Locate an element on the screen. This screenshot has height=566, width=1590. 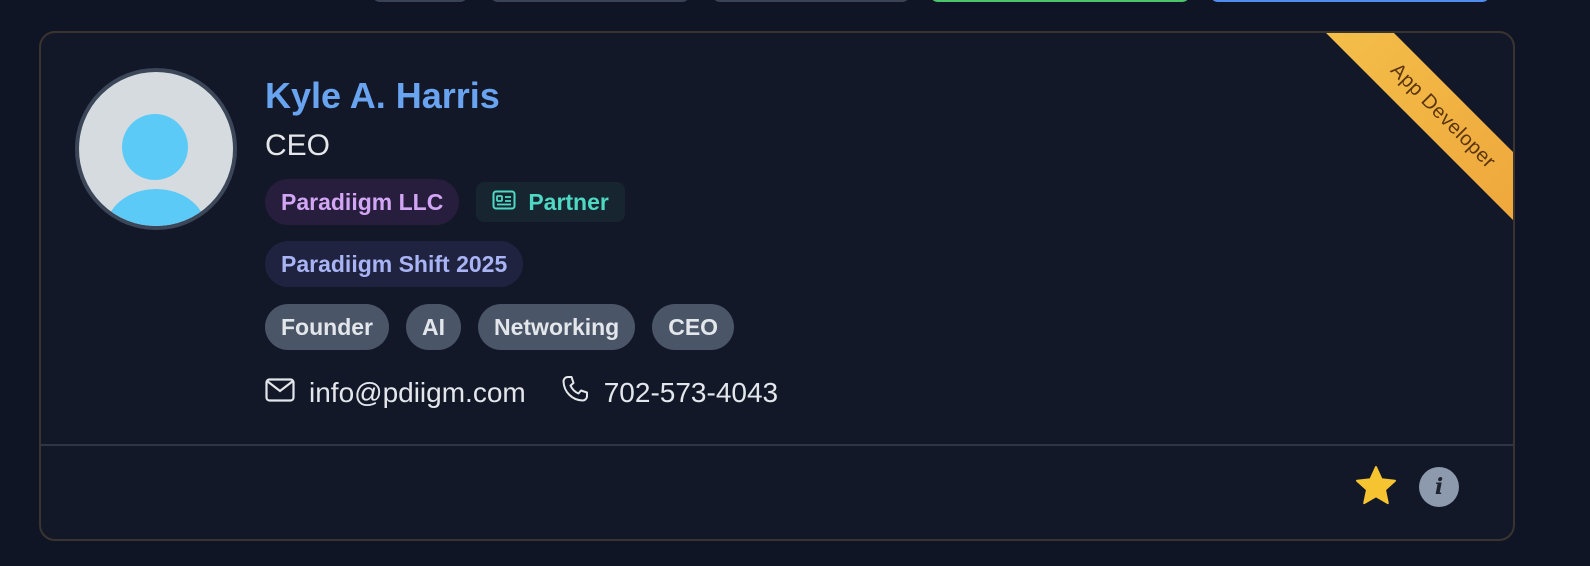
tags-row: Founder AI Networking CEO is located at coordinates (500, 327).